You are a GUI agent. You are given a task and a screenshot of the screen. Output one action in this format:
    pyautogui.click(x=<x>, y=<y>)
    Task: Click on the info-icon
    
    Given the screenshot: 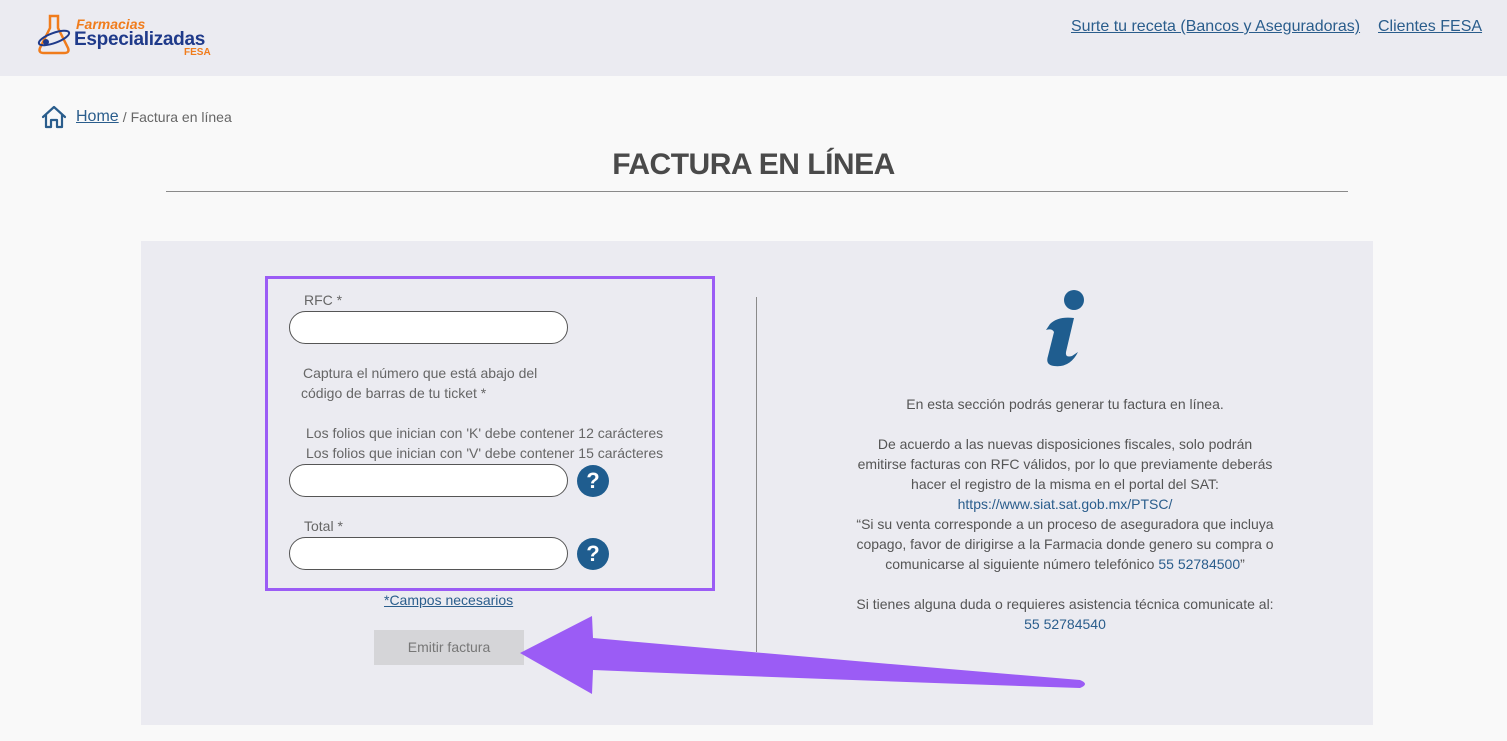 What is the action you would take?
    pyautogui.click(x=1065, y=328)
    